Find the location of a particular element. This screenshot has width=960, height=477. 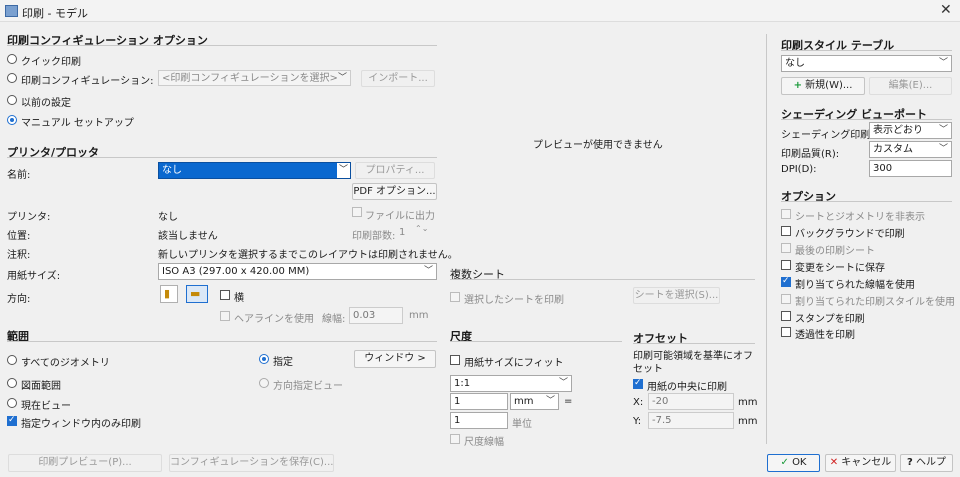

hairline-checkbox is located at coordinates (225, 316).